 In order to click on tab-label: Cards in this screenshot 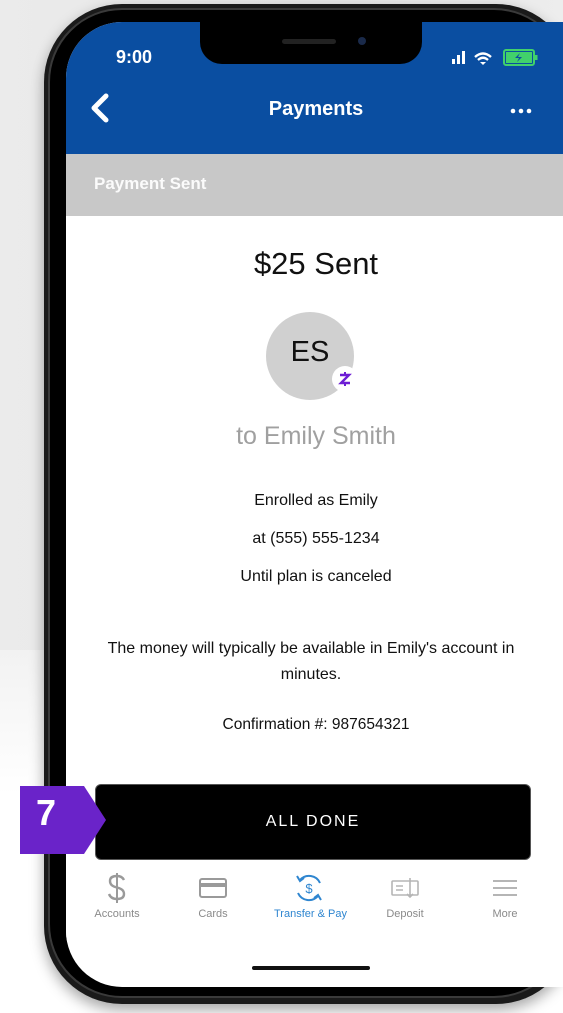, I will do `click(213, 914)`.